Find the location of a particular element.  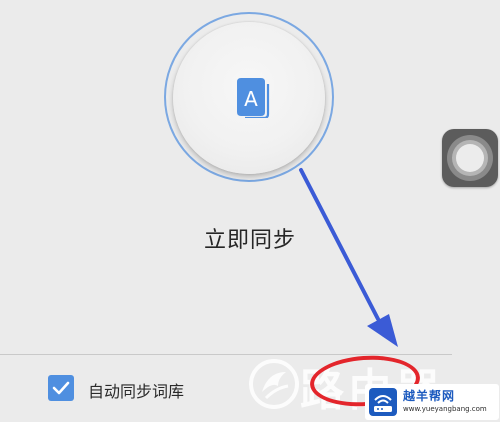

book-a-icon: A is located at coordinates (253, 98).